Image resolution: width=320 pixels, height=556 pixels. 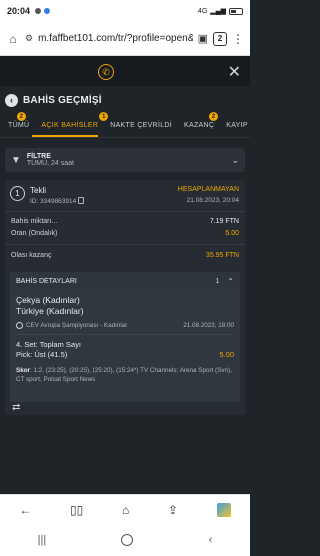 What do you see at coordinates (203, 38) in the screenshot?
I see `briefcase-icon: ▣` at bounding box center [203, 38].